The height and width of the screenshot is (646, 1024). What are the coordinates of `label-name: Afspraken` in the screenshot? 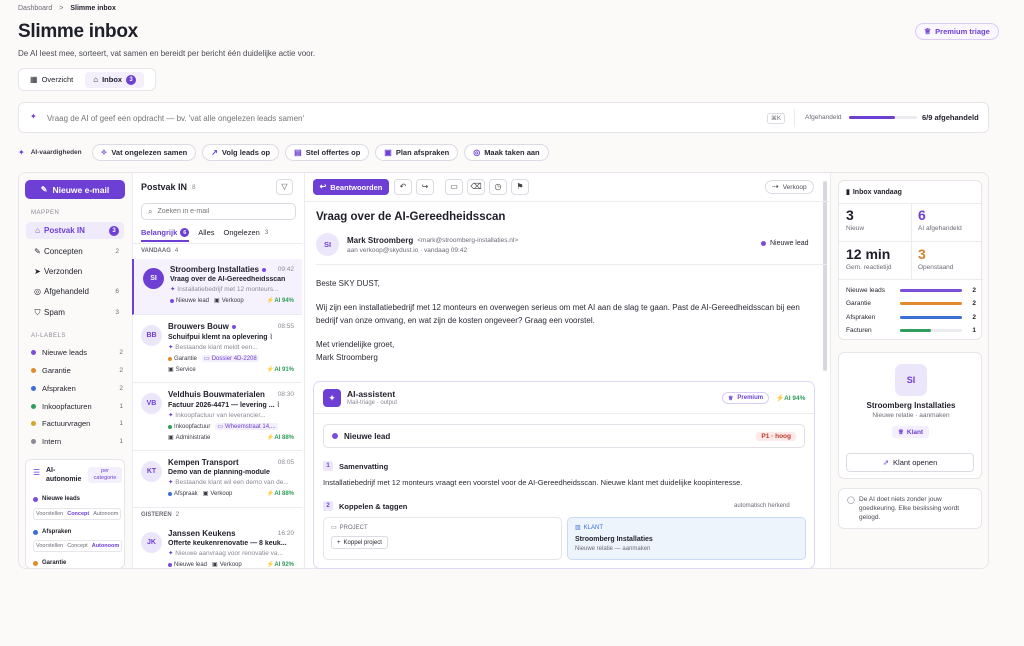 It's located at (59, 388).